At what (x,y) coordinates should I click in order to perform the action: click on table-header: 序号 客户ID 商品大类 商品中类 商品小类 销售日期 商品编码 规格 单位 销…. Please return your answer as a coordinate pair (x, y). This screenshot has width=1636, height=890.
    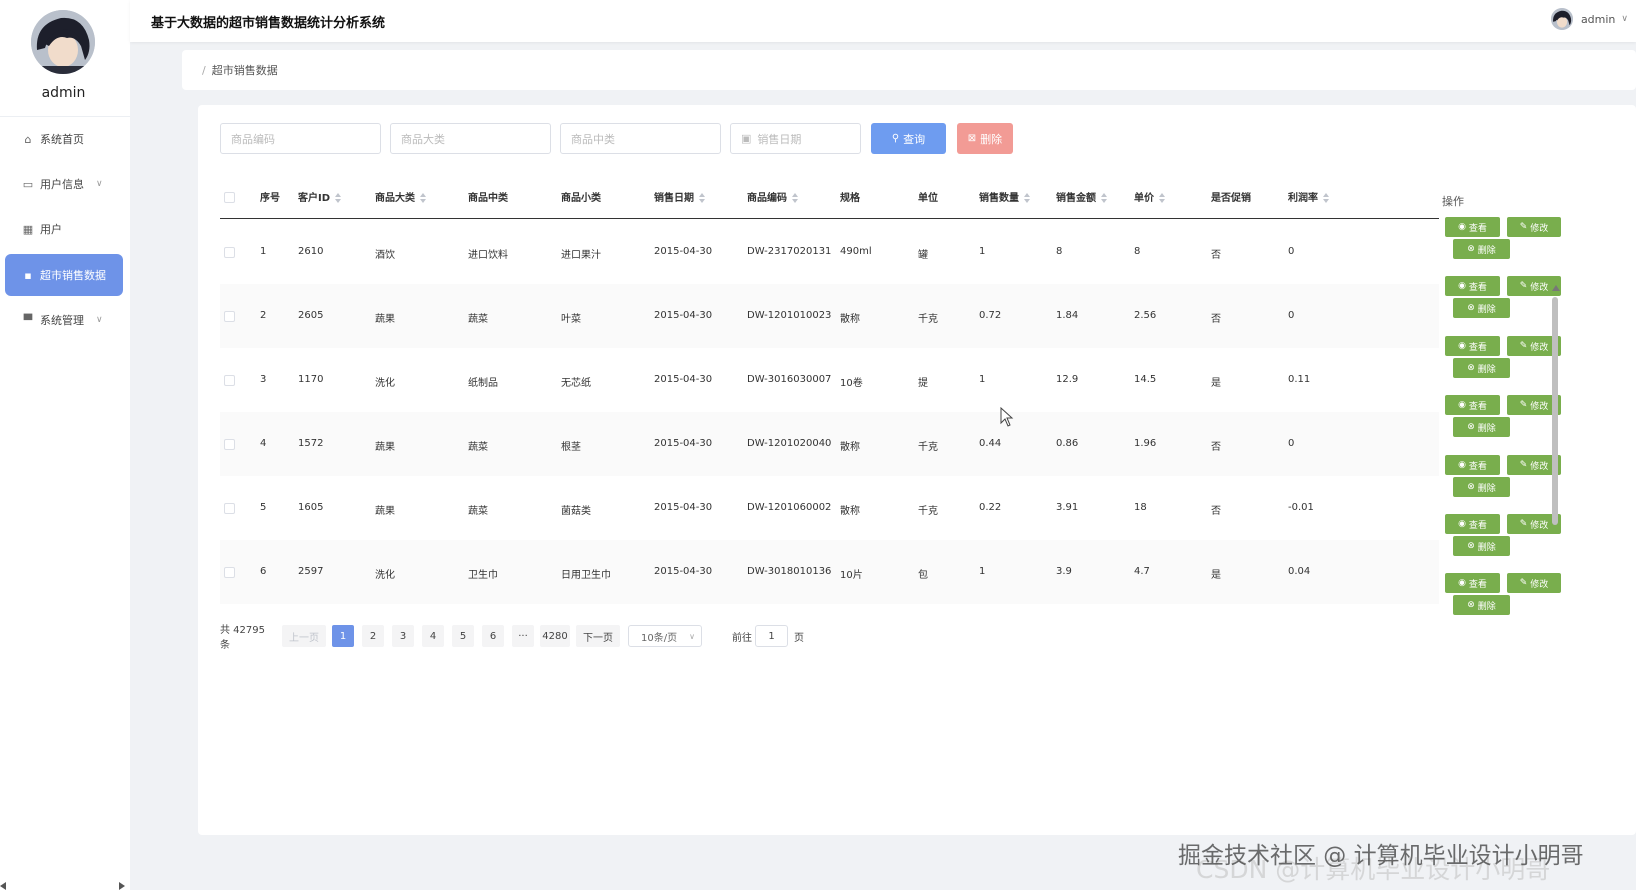
    Looking at the image, I should click on (829, 197).